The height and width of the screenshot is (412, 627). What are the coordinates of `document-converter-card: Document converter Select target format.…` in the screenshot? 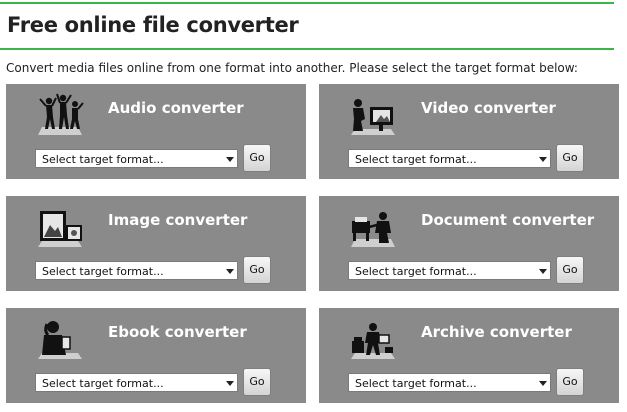 It's located at (469, 243).